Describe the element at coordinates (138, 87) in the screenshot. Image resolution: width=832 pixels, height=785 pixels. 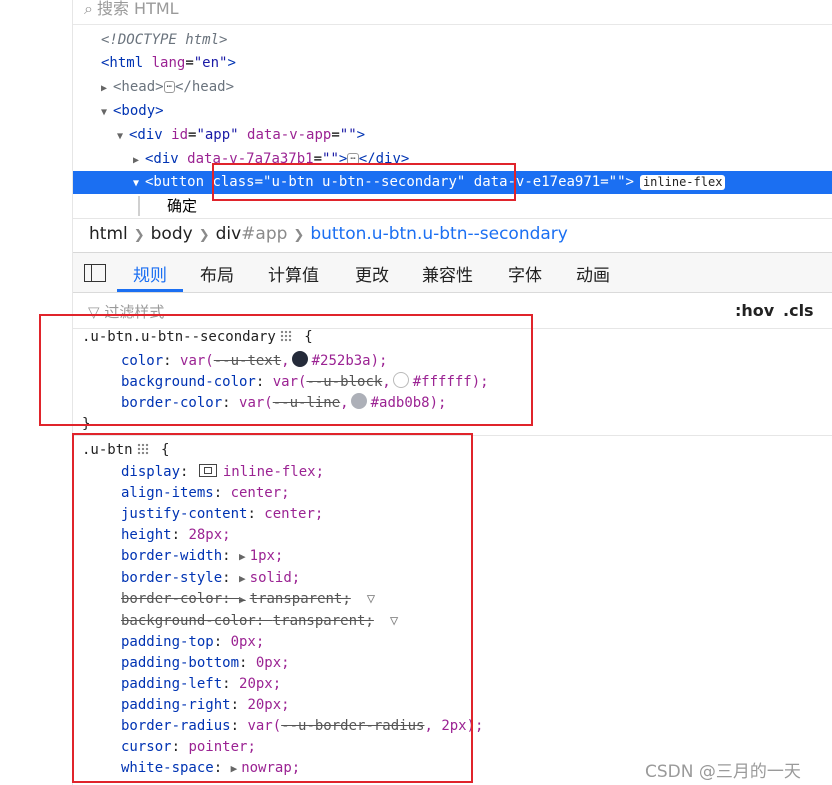
I see `tag-name: <head>` at that location.